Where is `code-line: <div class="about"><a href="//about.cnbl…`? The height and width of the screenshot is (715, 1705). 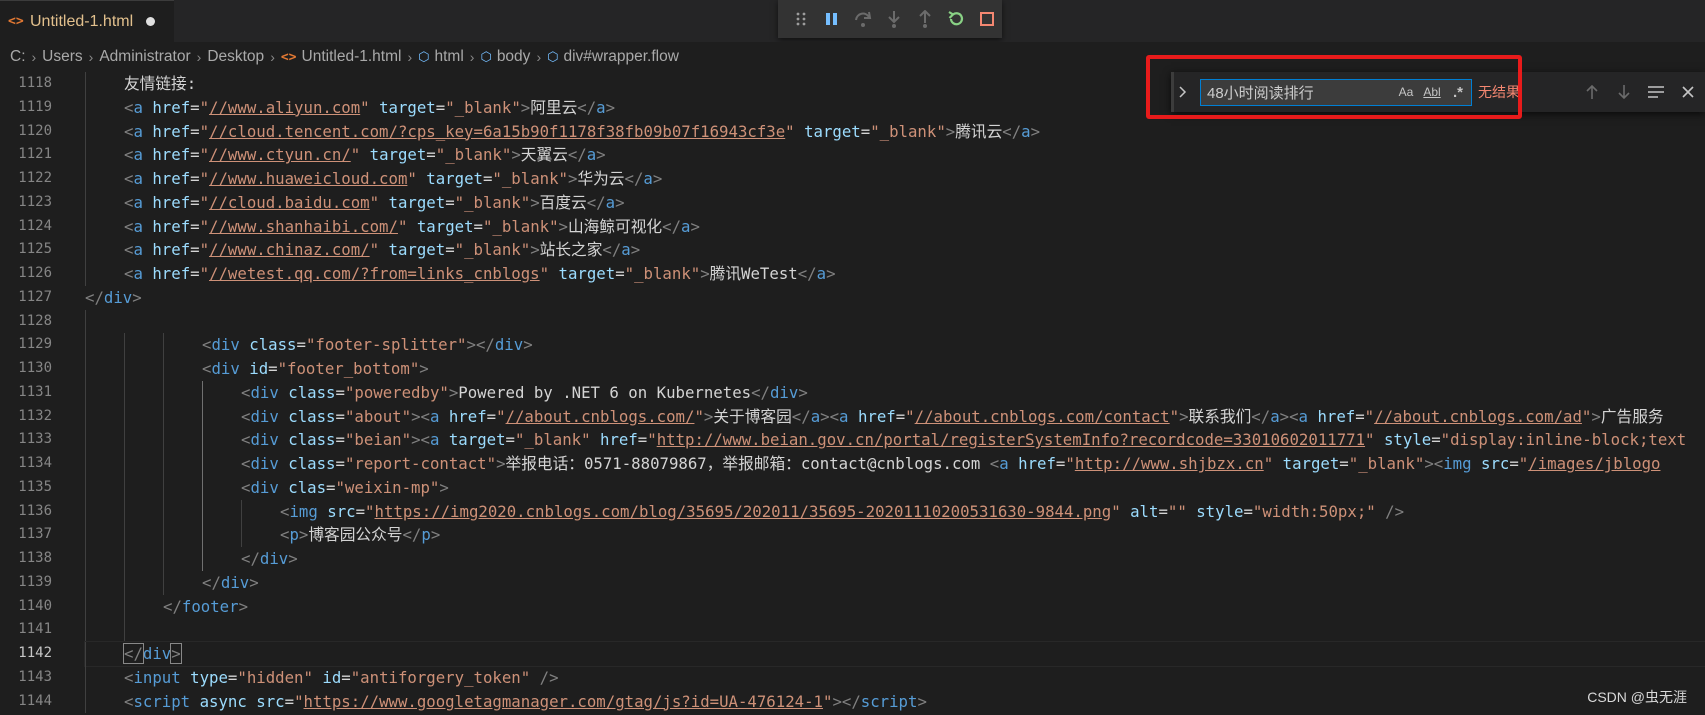 code-line: <div class="about"><a href="//about.cnbl… is located at coordinates (895, 416).